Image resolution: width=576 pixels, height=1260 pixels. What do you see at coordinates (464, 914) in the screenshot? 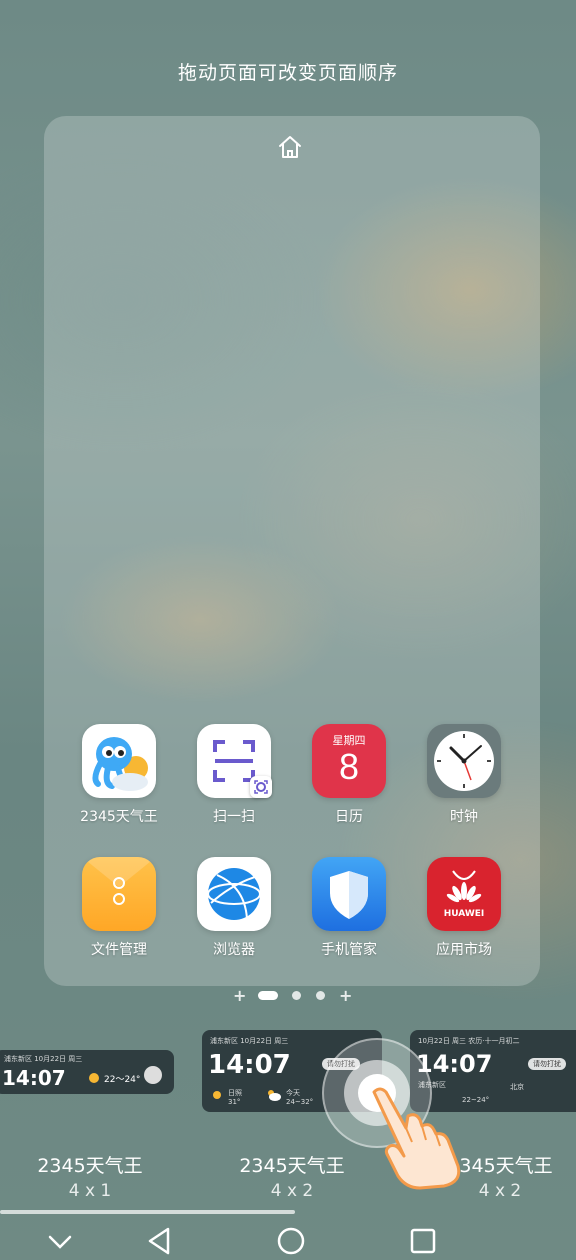
I see `huawei-brand-text: HUAWEI` at bounding box center [464, 914].